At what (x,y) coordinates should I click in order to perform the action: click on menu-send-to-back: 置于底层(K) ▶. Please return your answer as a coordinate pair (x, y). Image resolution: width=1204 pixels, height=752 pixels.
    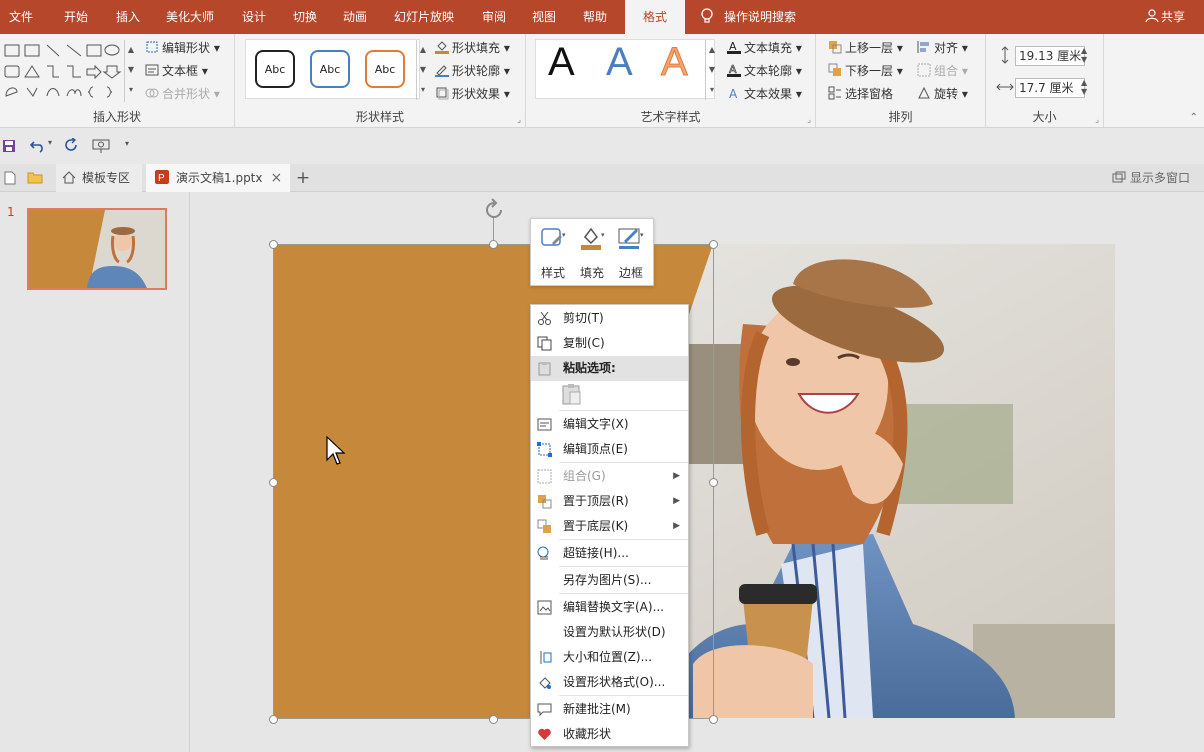
    Looking at the image, I should click on (609, 526).